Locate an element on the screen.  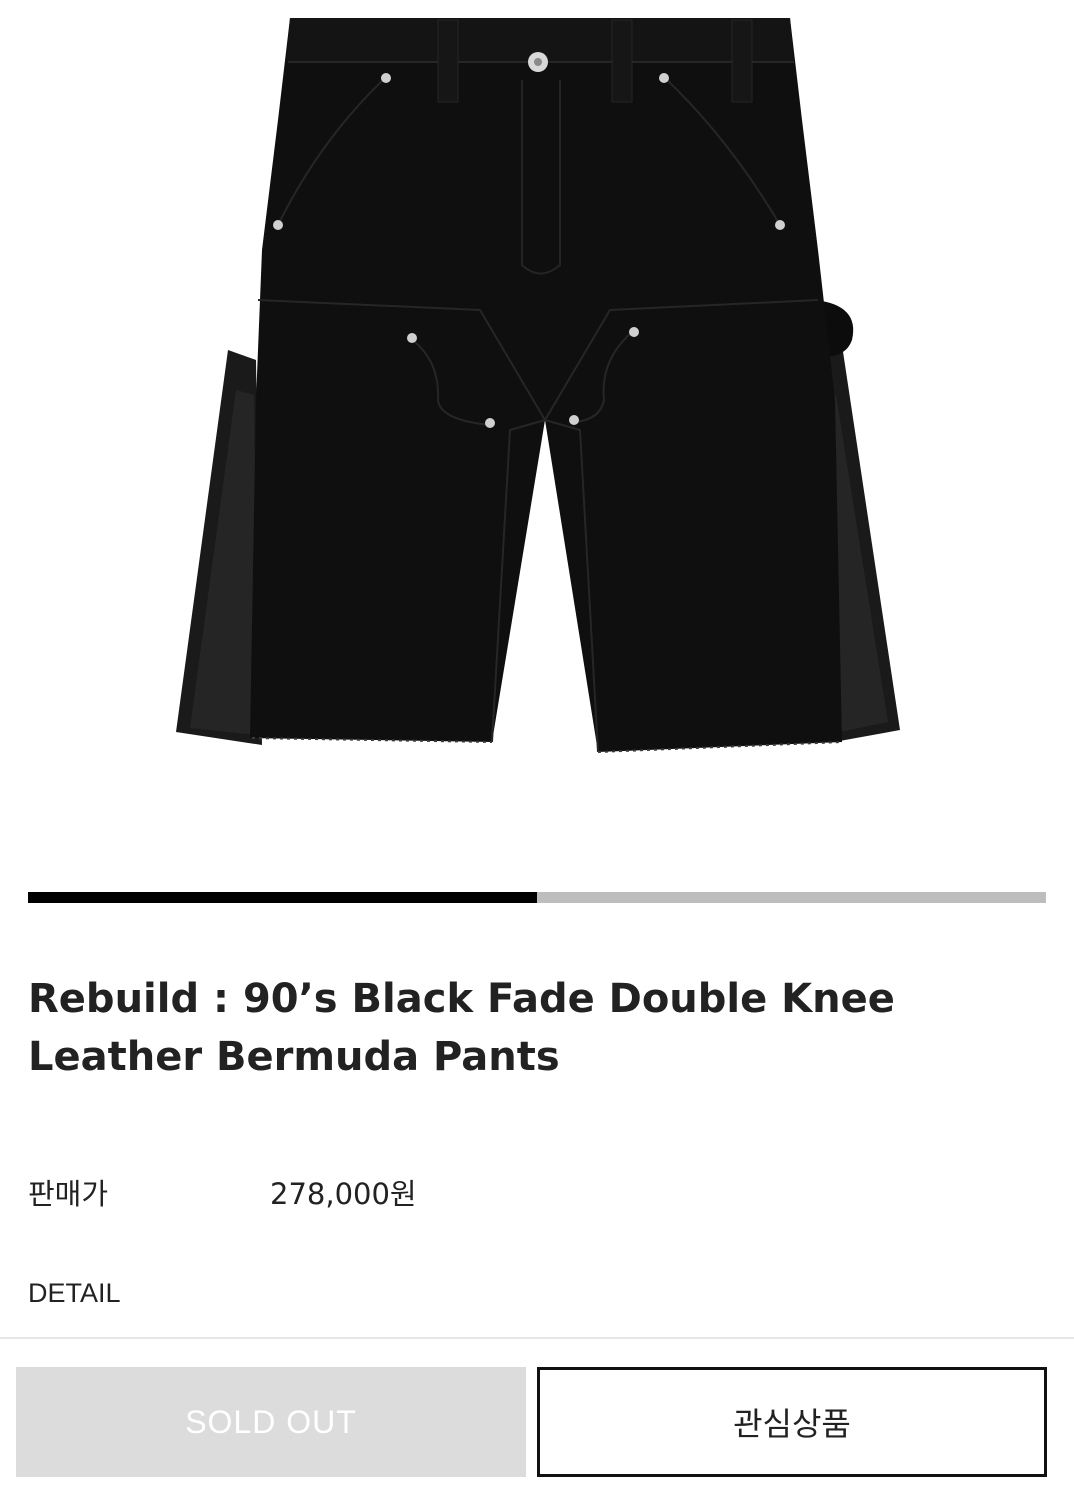
wishlist-button: 관심상품 is located at coordinates (792, 1422).